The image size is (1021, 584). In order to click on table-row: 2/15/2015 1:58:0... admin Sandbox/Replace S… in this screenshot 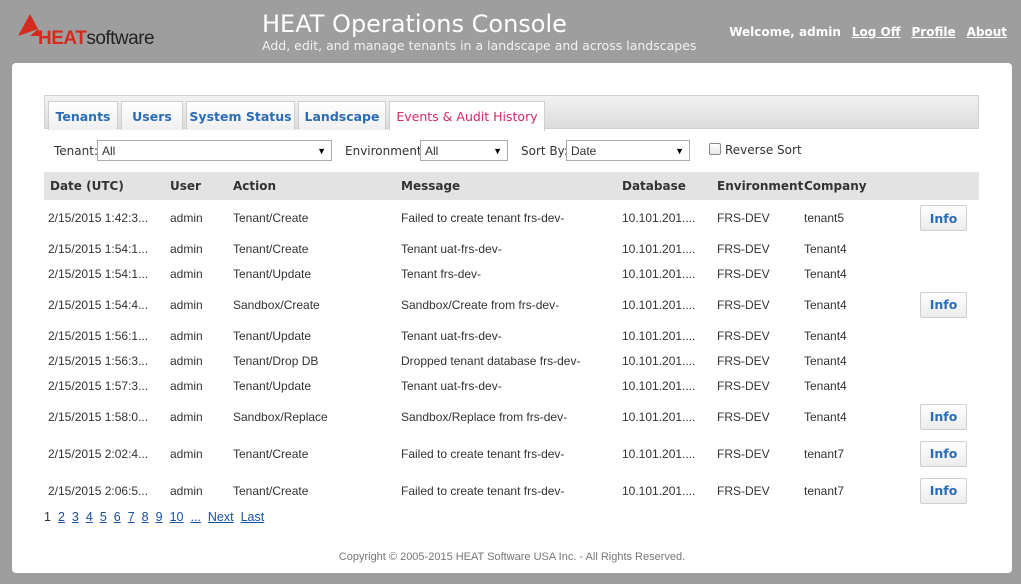, I will do `click(511, 416)`.